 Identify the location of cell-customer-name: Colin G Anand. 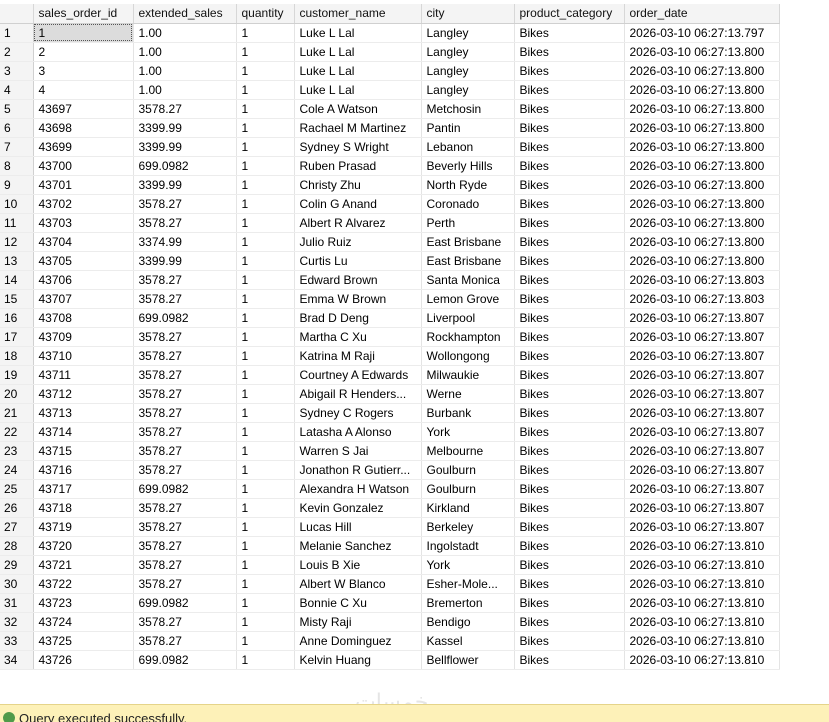
(357, 203).